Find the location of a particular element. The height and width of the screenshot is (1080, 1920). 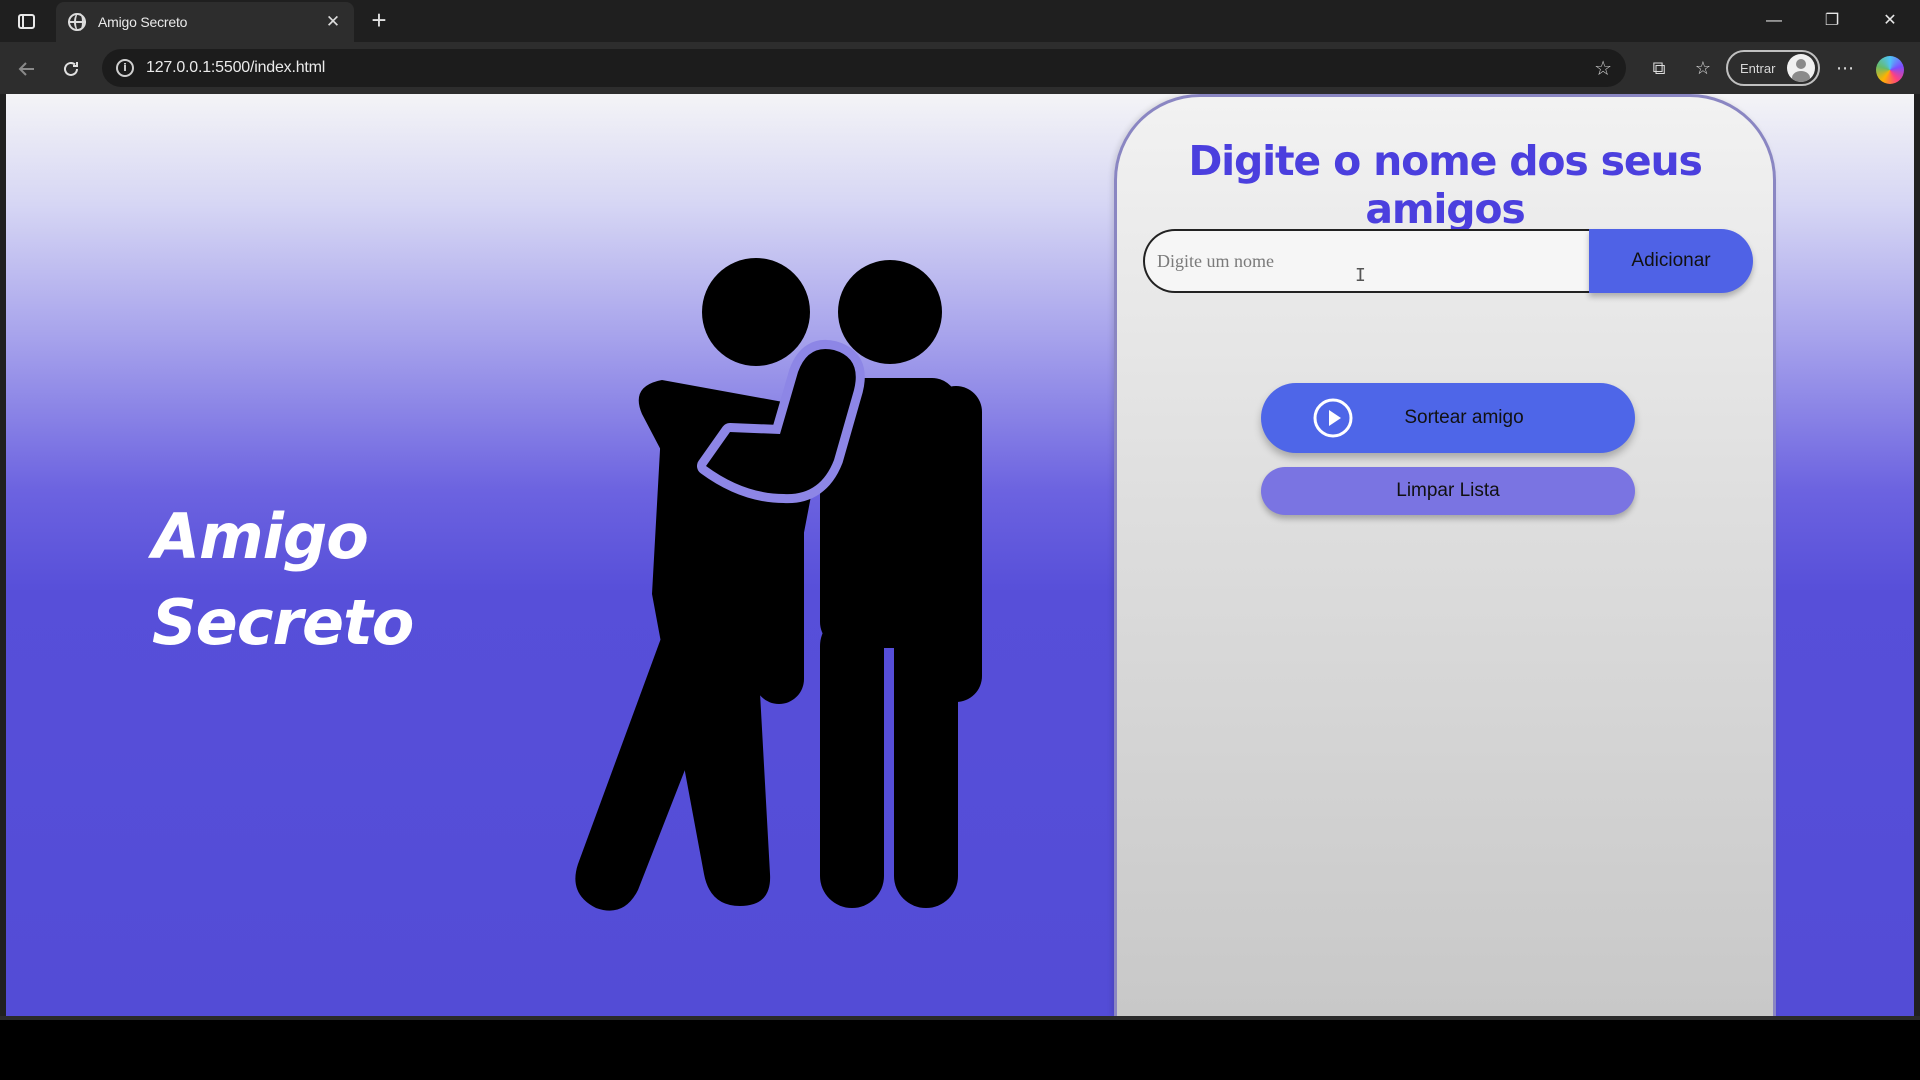

brand-title: Amigo Secreto is located at coordinates (283, 580).